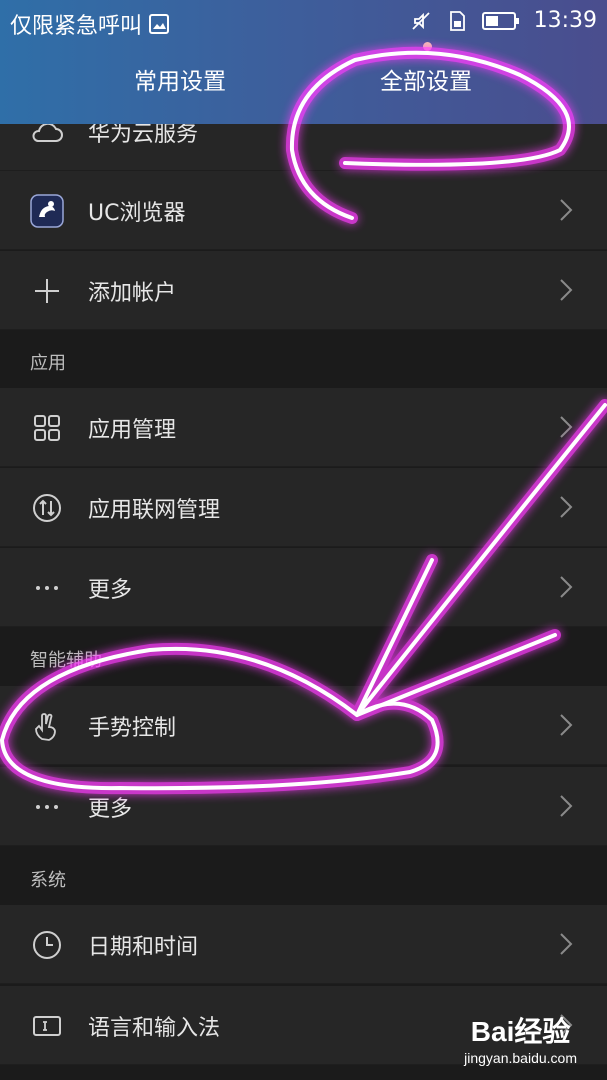 The image size is (607, 1080). What do you see at coordinates (47, 211) in the screenshot?
I see `uc-browser-icon` at bounding box center [47, 211].